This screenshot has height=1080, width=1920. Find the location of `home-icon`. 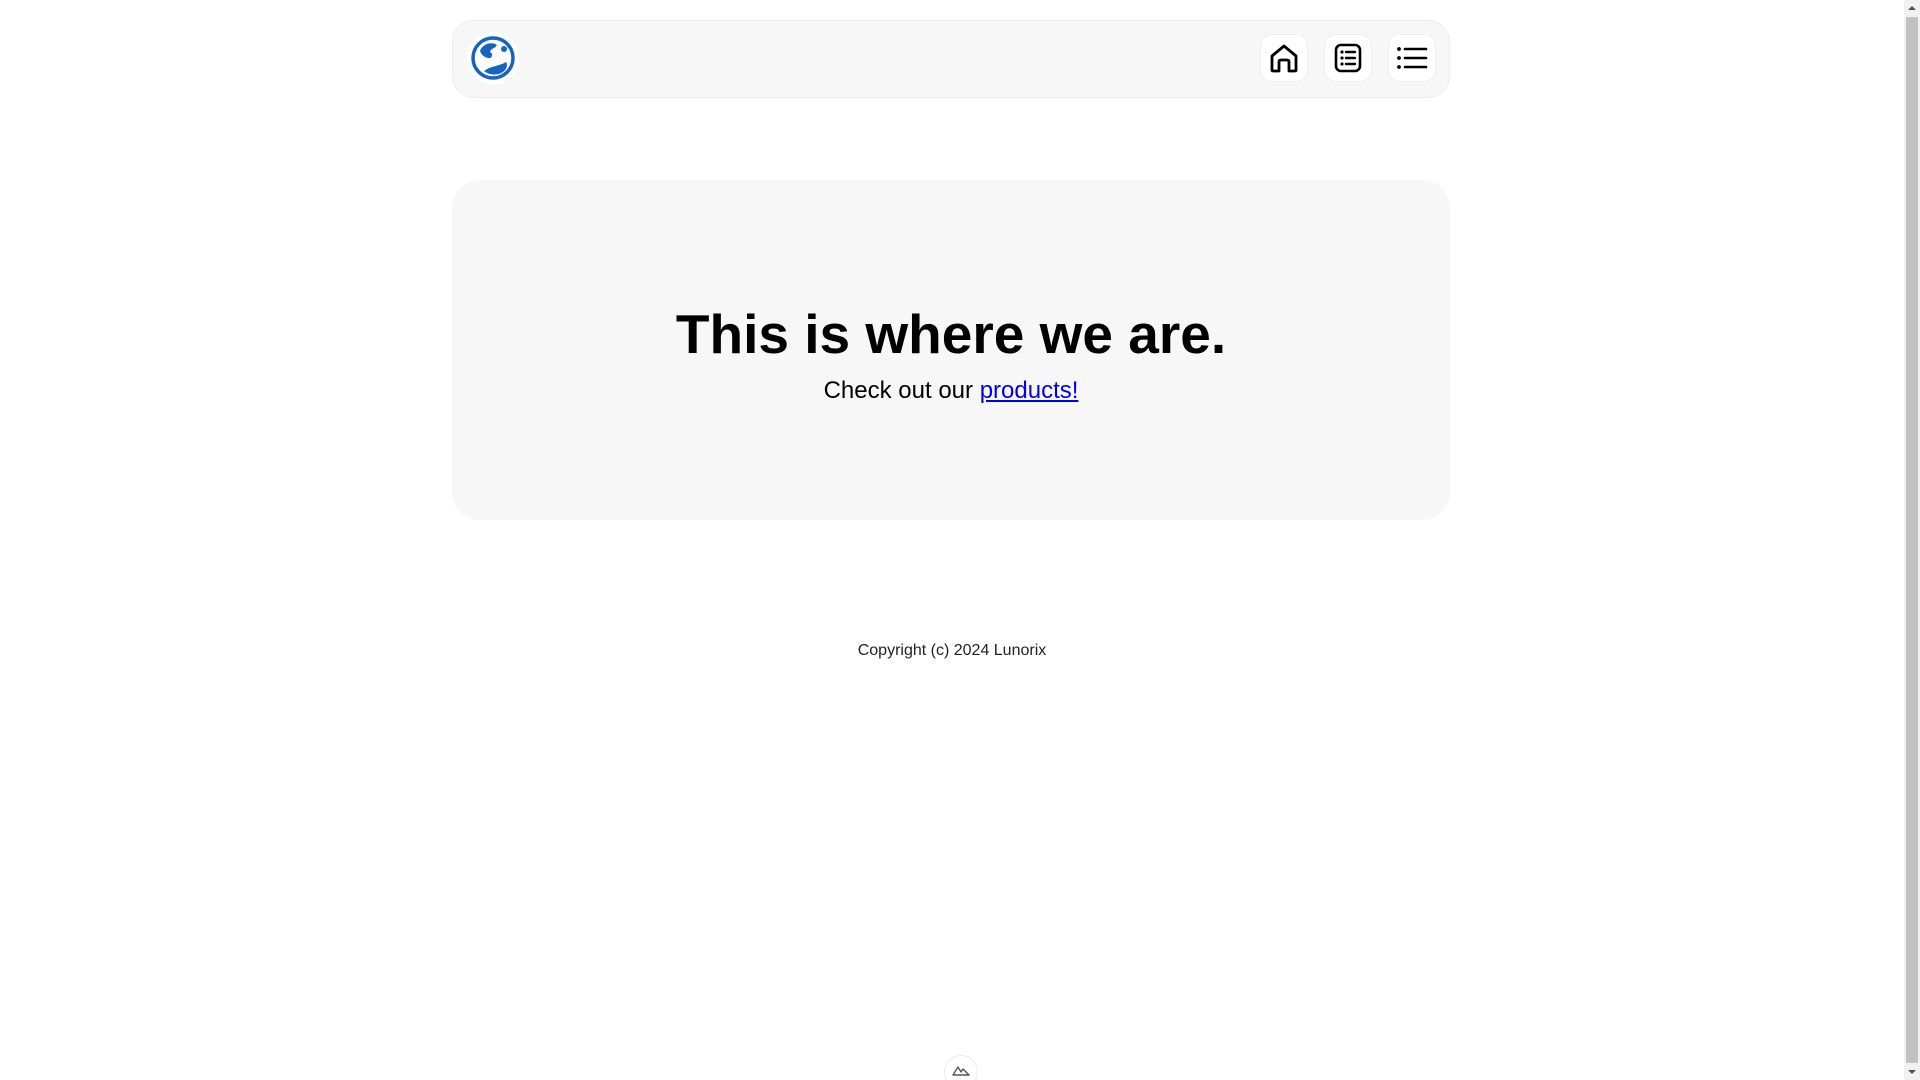

home-icon is located at coordinates (1284, 58).